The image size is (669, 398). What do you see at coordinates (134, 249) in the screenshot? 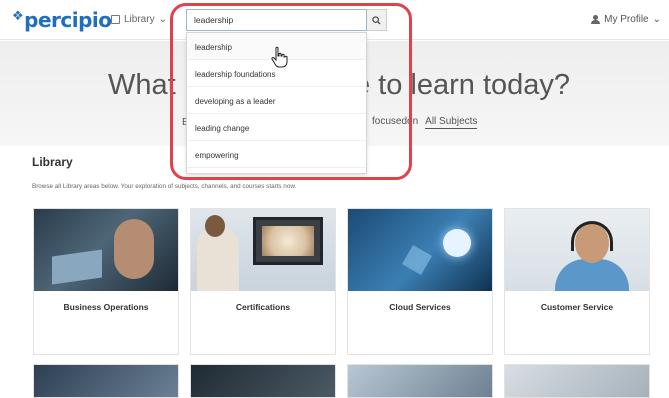
I see `hand-shape` at bounding box center [134, 249].